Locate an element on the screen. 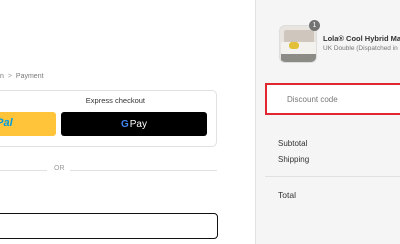 The height and width of the screenshot is (244, 400). shipping-label: Shipping is located at coordinates (294, 159).